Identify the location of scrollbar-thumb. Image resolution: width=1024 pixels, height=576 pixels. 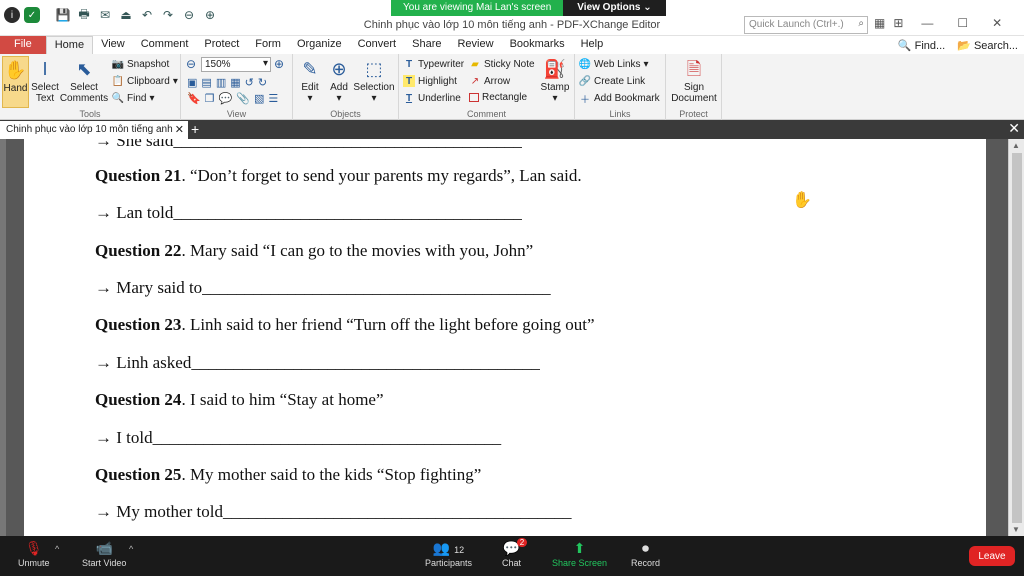
(1017, 338).